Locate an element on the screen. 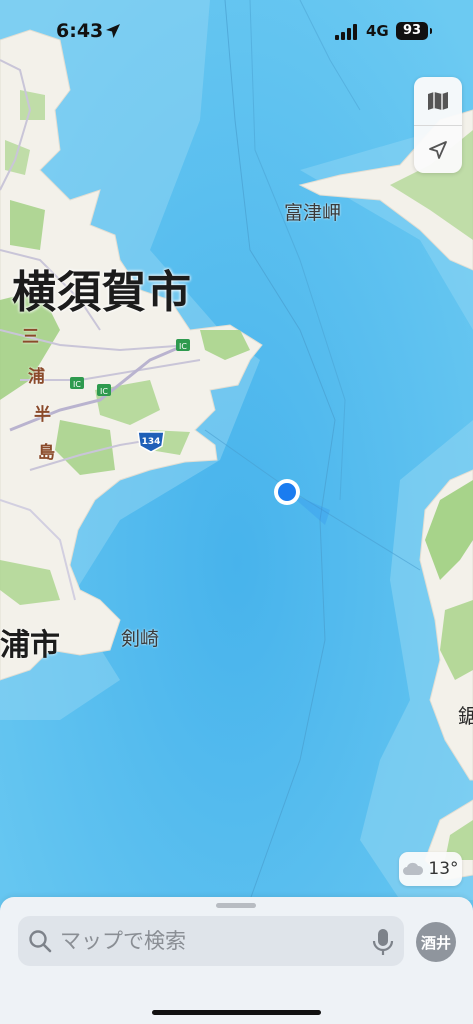 The height and width of the screenshot is (1024, 473). cloud-icon is located at coordinates (413, 868).